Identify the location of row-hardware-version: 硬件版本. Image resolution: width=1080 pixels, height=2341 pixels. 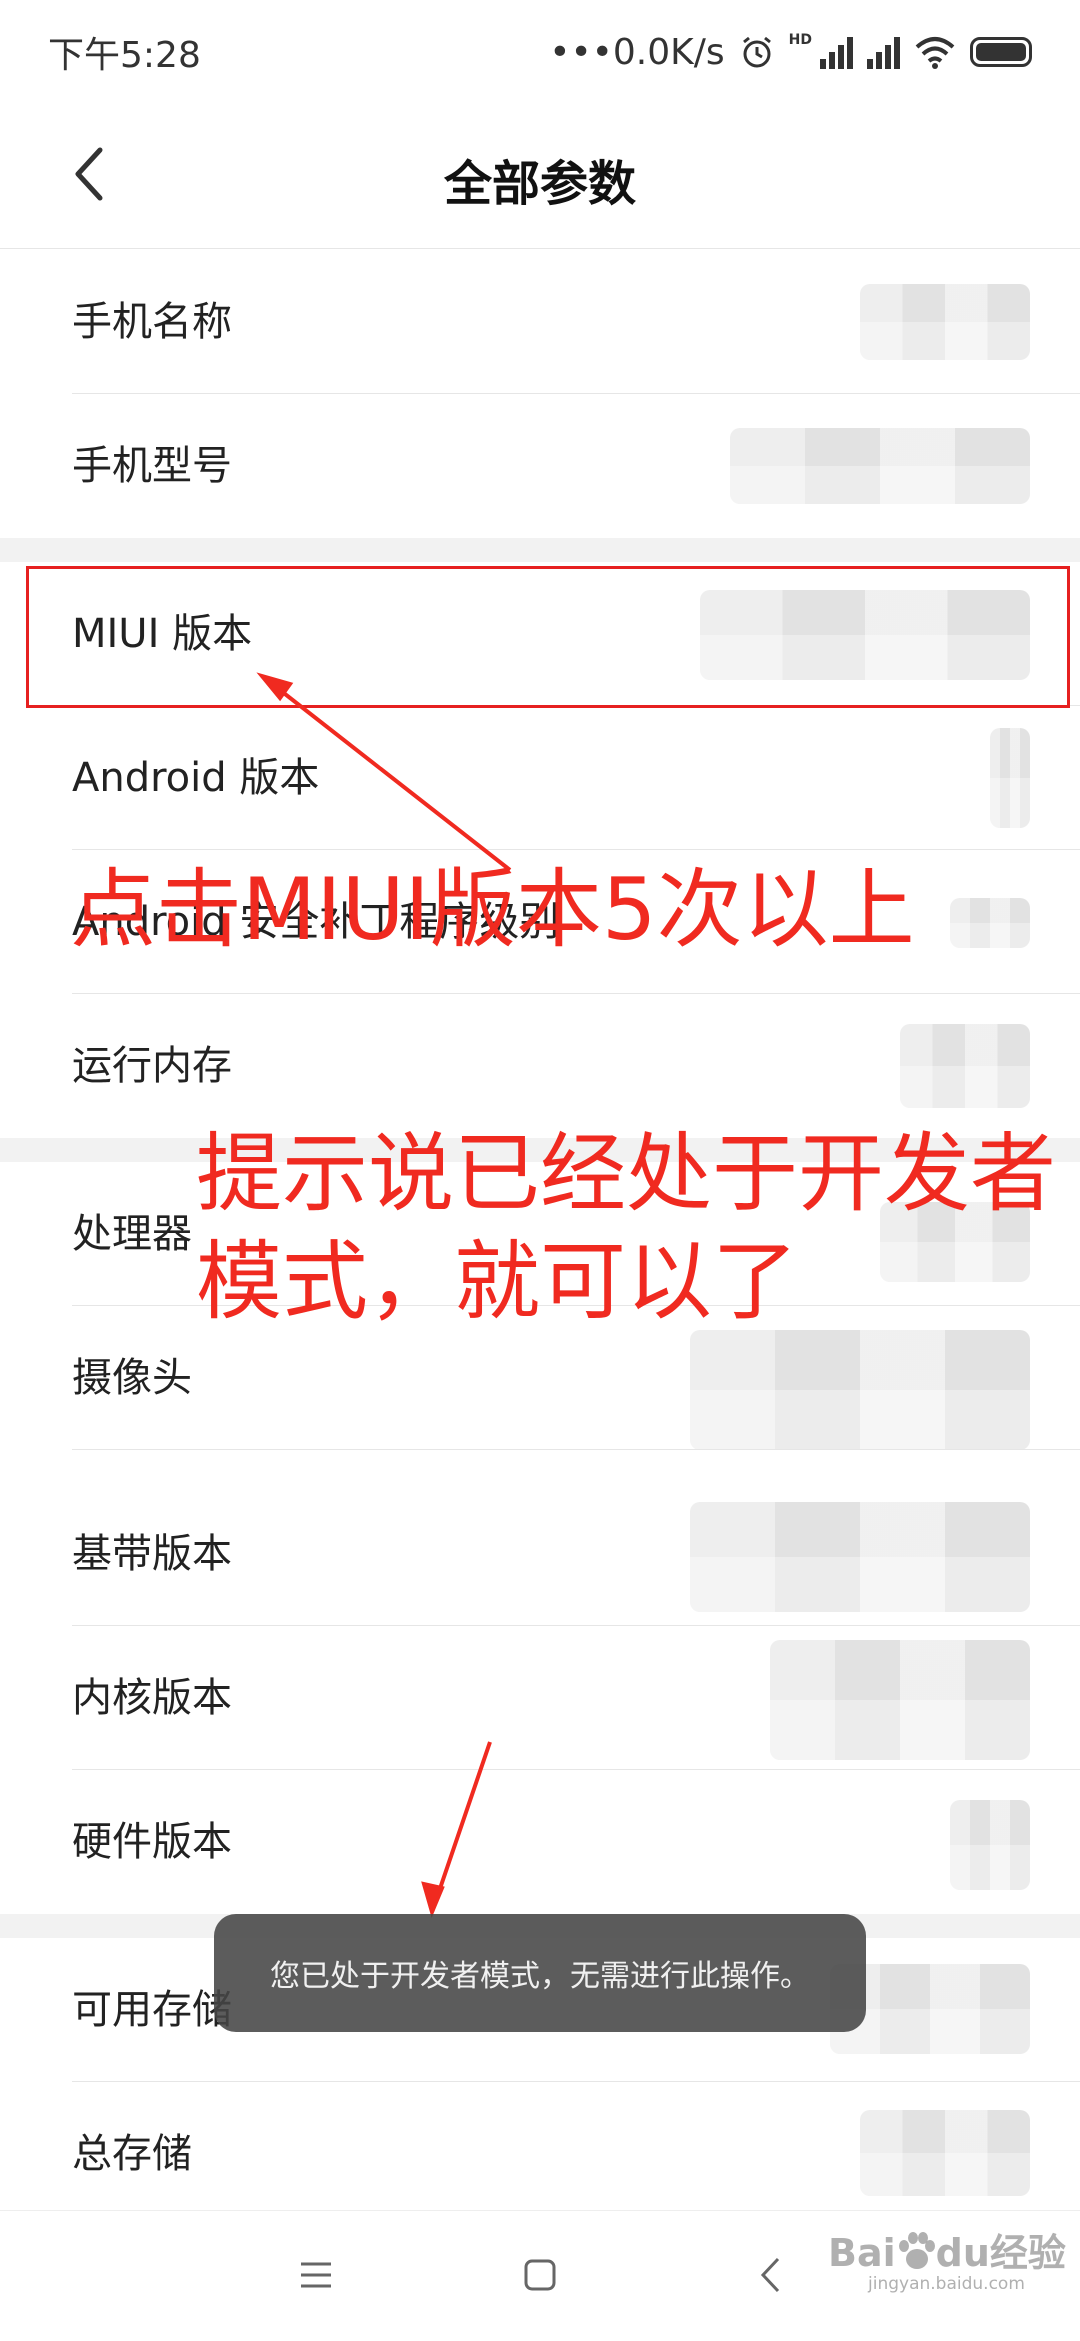
(540, 1842).